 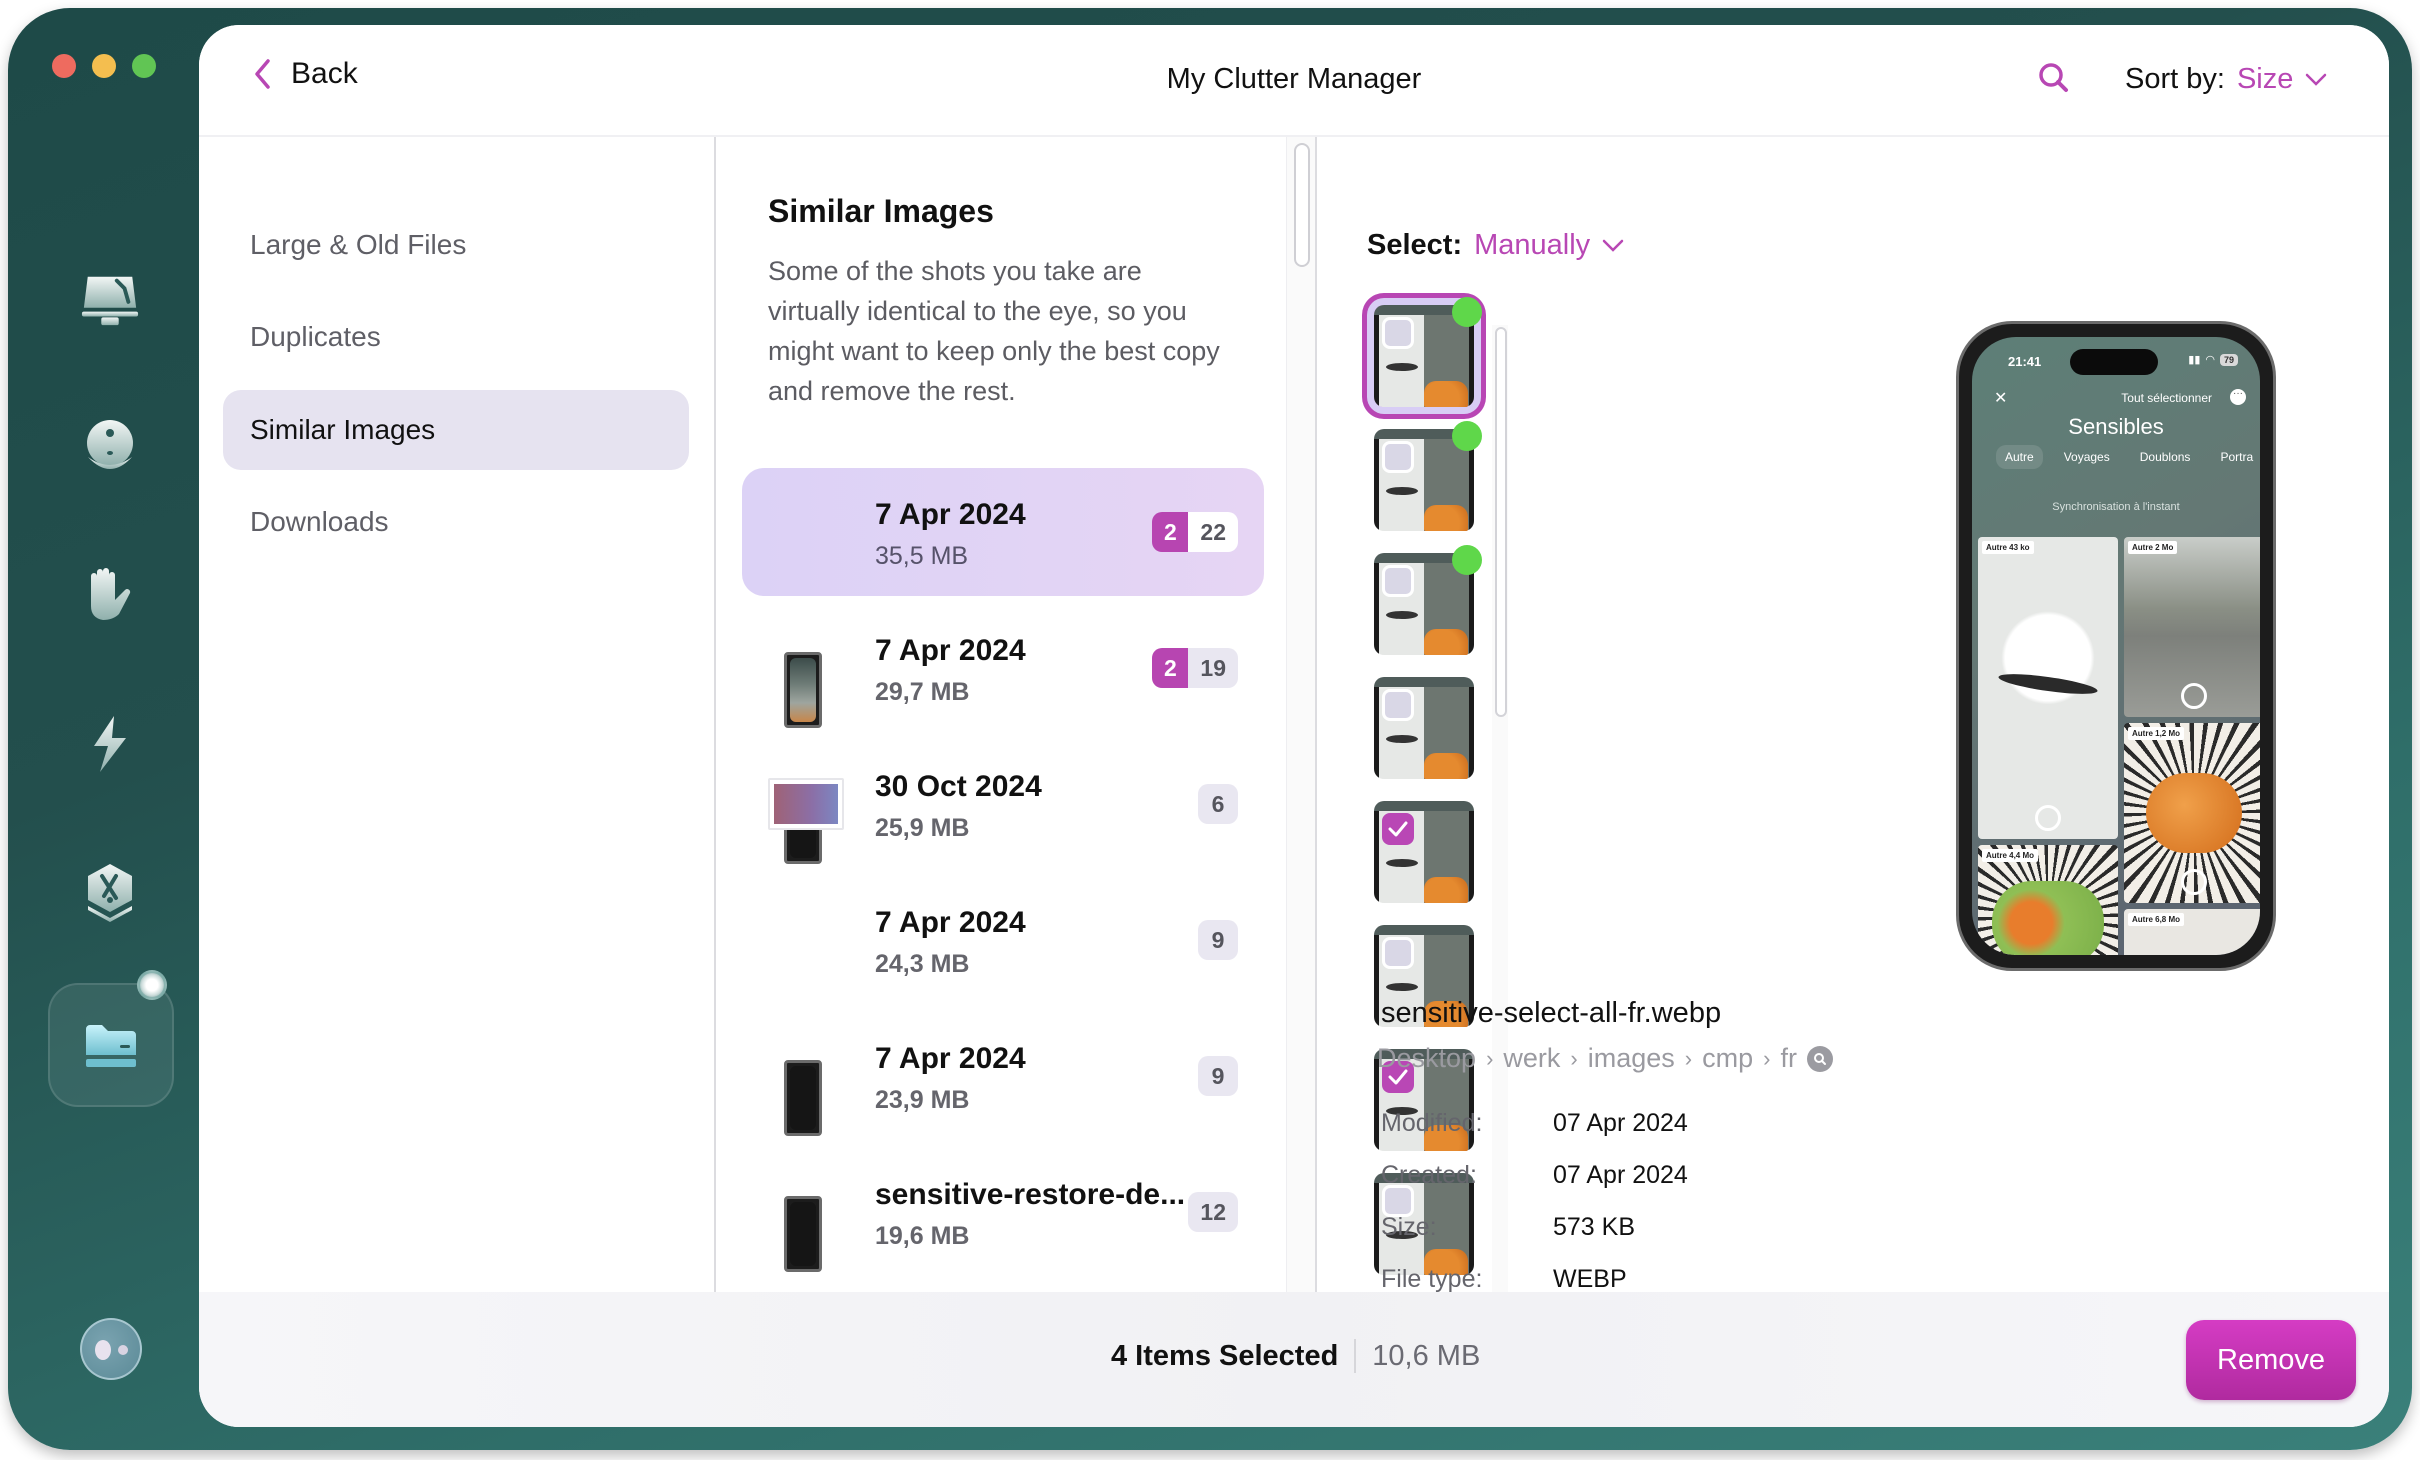 I want to click on sort-value: Size, so click(x=2265, y=79).